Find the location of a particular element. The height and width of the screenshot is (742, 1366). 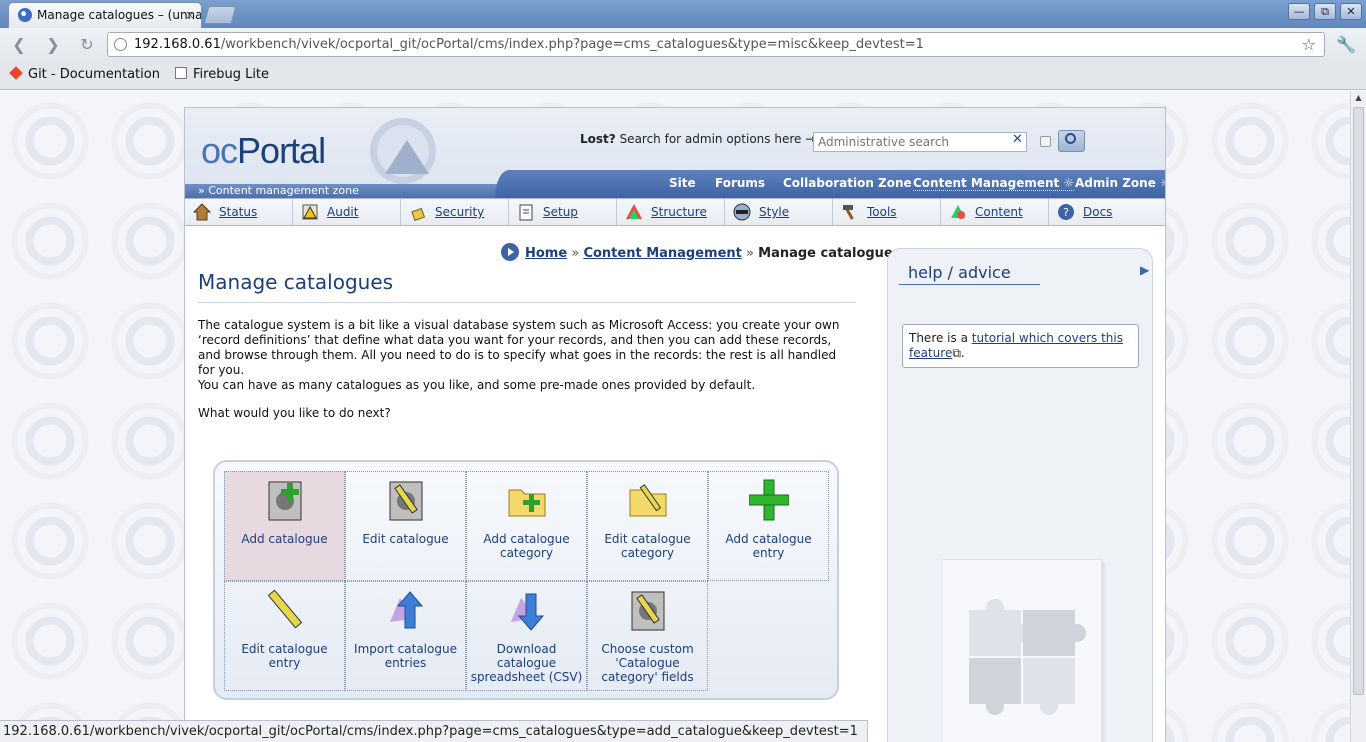

wrench-menu-icon: 🔧 is located at coordinates (1346, 44).